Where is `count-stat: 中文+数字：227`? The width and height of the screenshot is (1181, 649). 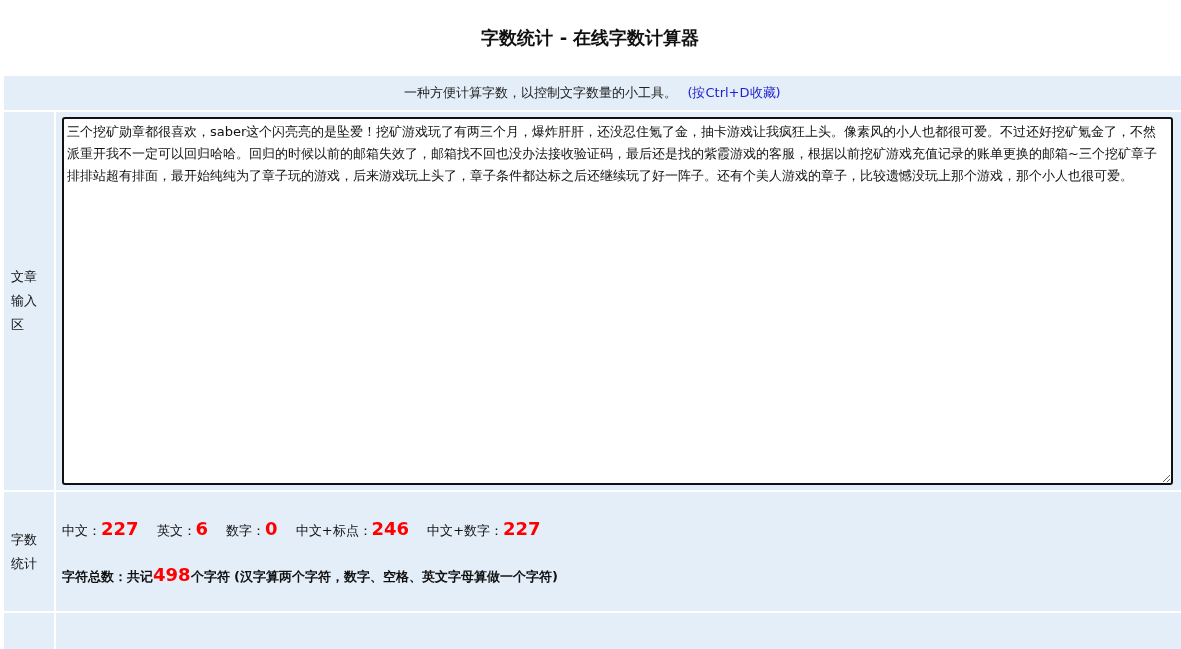 count-stat: 中文+数字：227 is located at coordinates (484, 528).